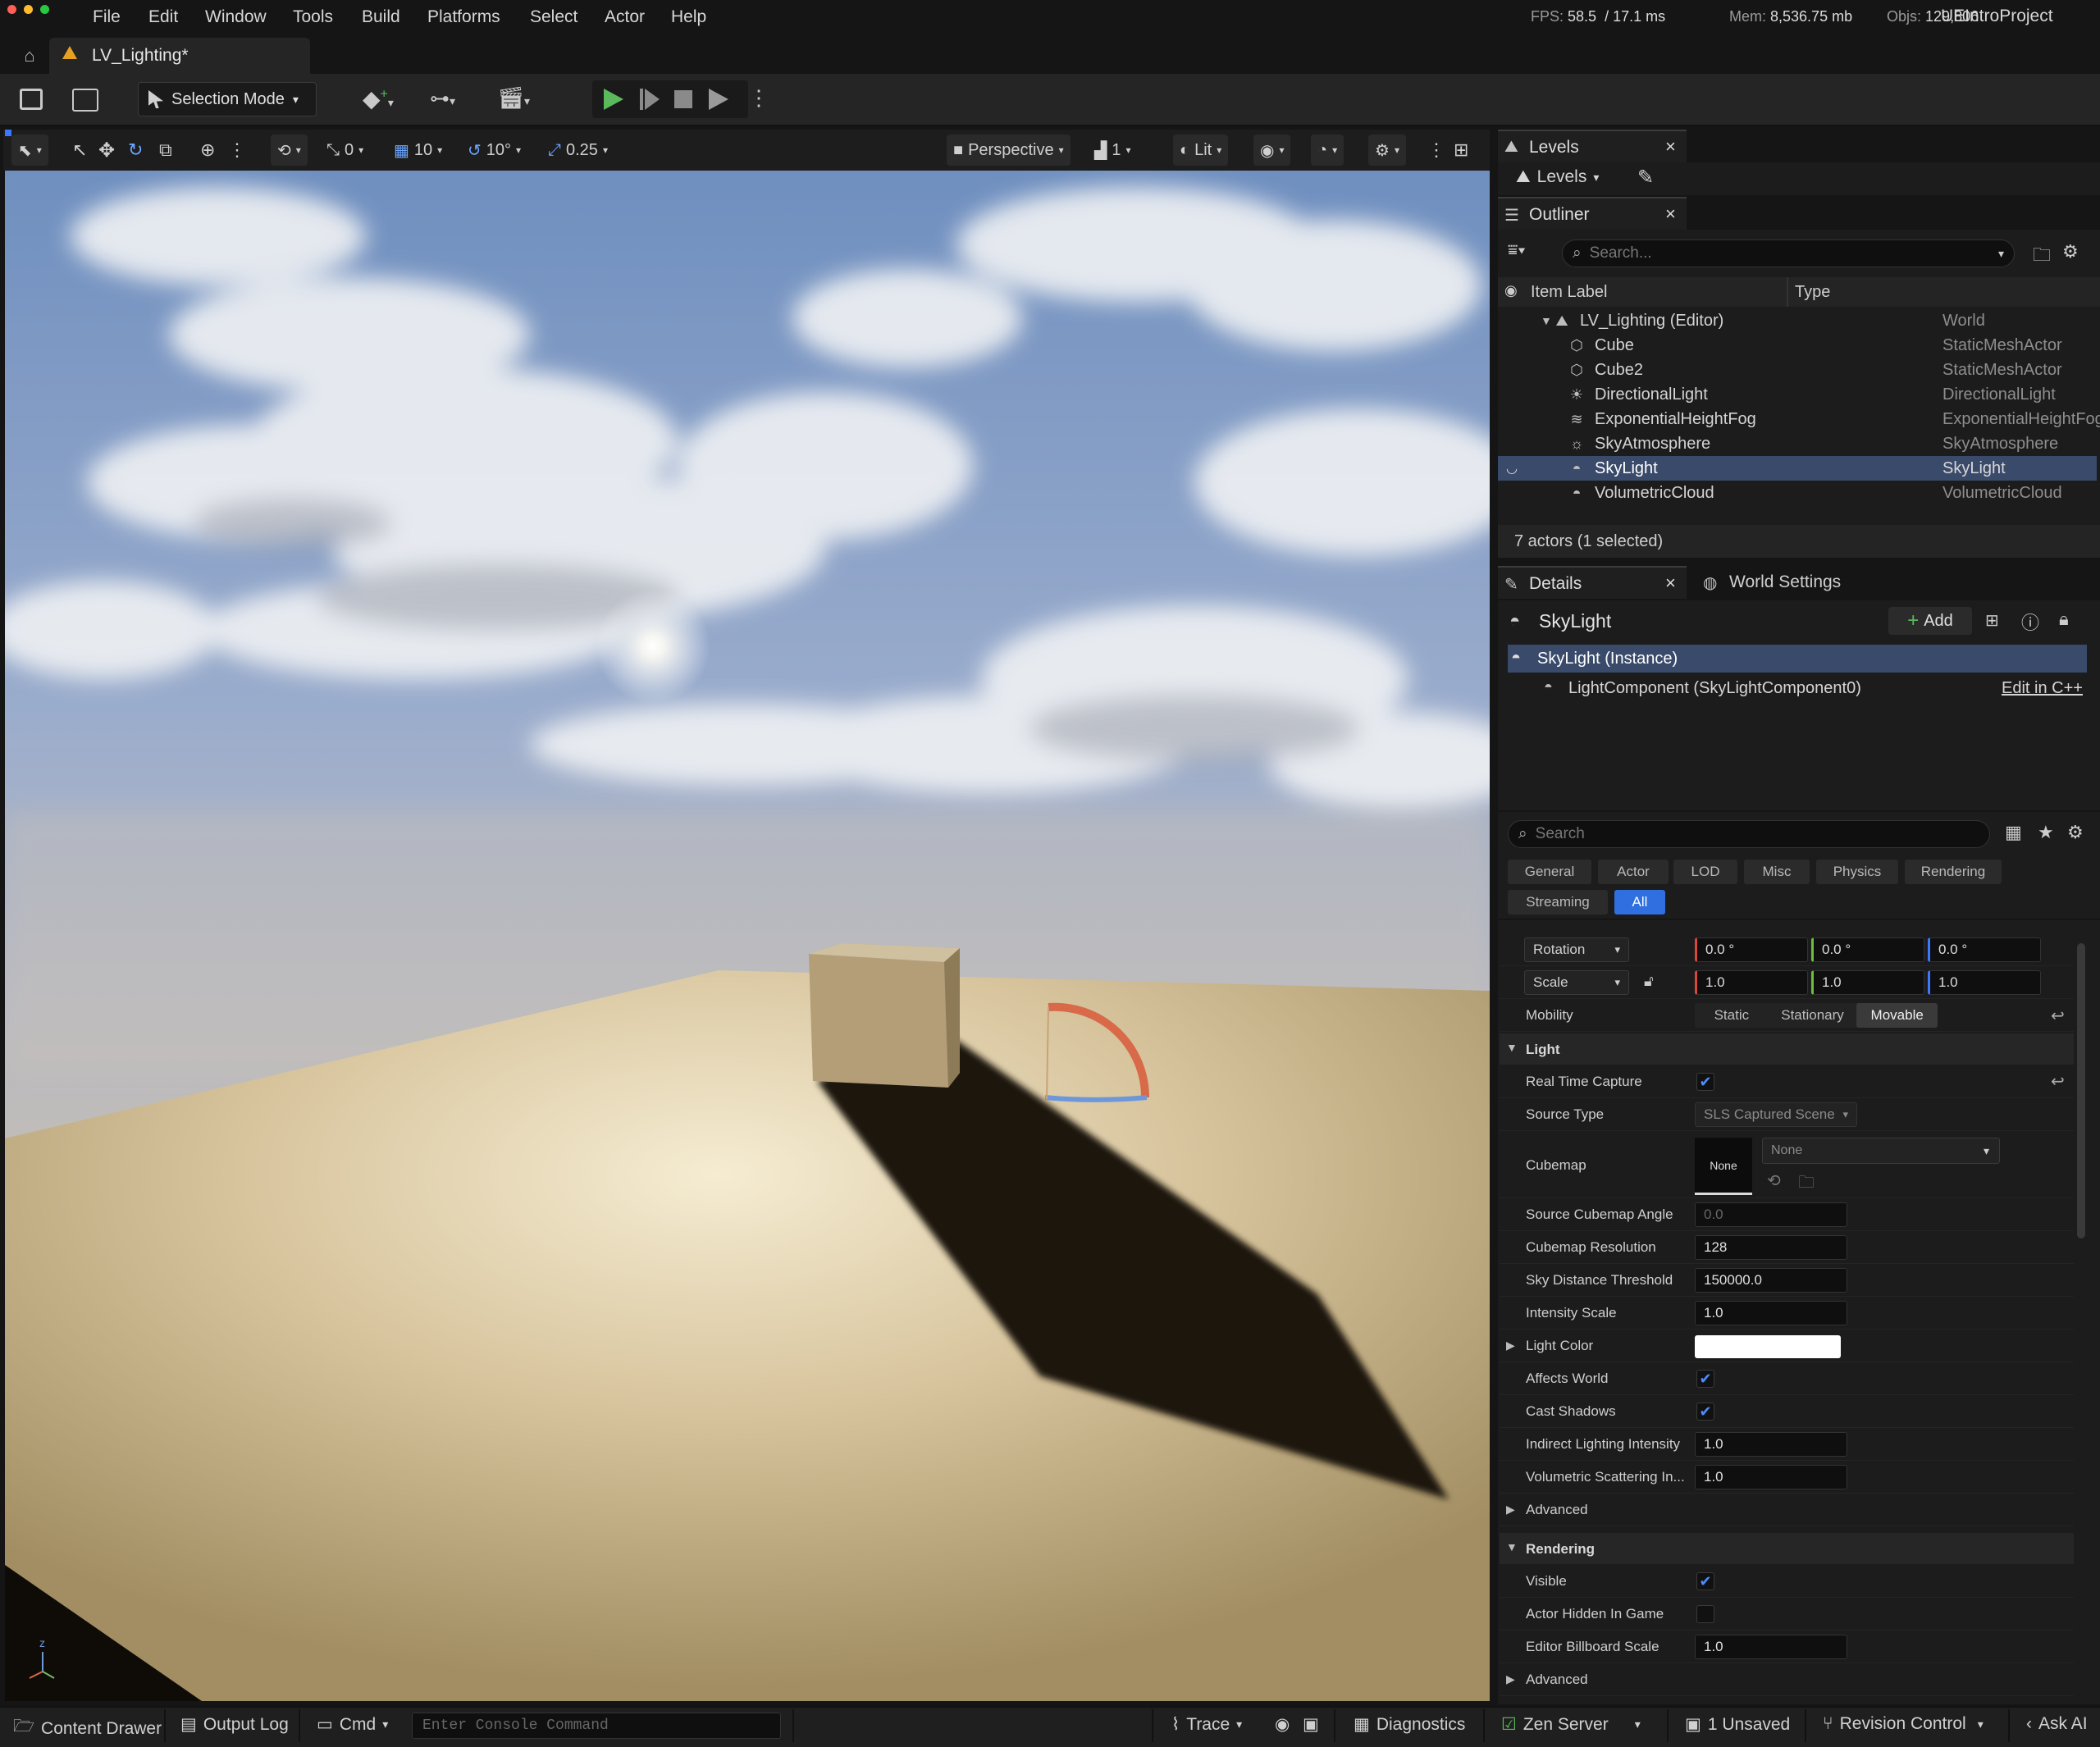 The image size is (2100, 1747). Describe the element at coordinates (1311, 1725) in the screenshot. I see `screenshot-icon: ▣` at that location.